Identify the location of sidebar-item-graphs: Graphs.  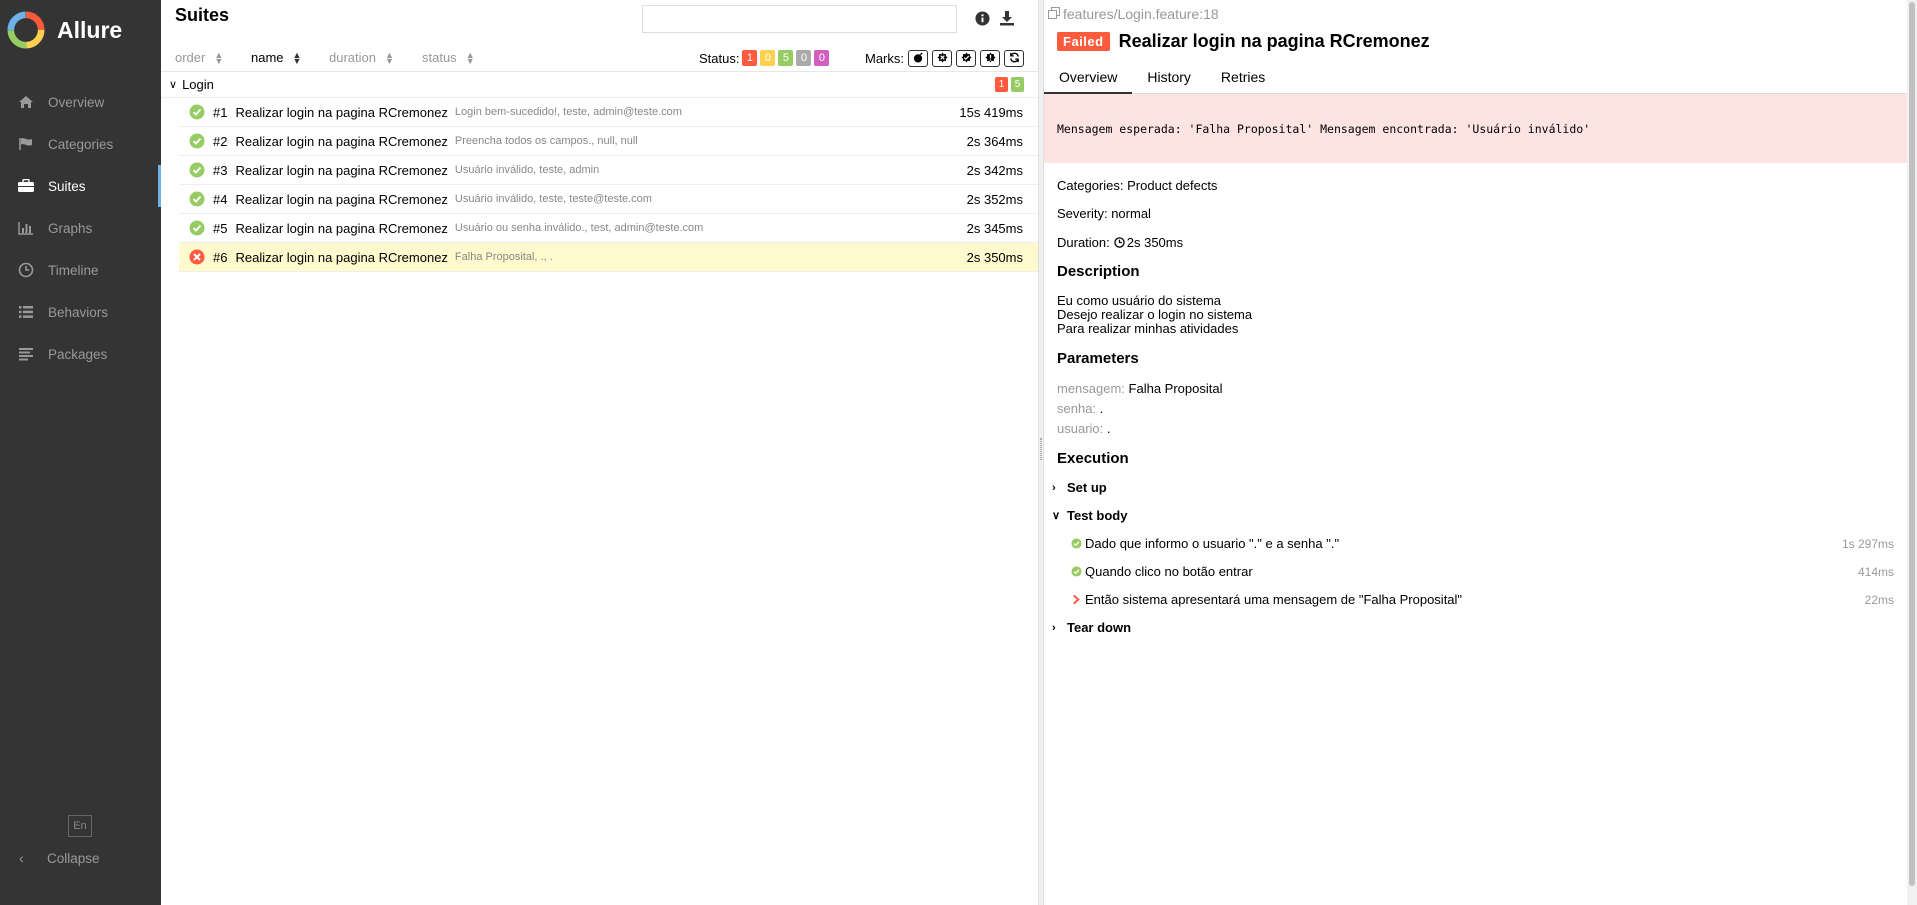
(80, 228).